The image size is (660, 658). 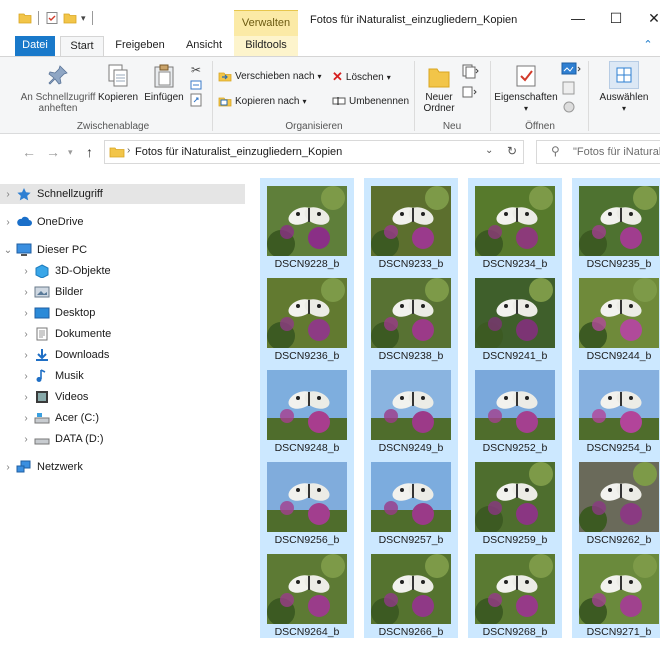 What do you see at coordinates (515, 224) in the screenshot?
I see `file-tile: DSCN9234_b` at bounding box center [515, 224].